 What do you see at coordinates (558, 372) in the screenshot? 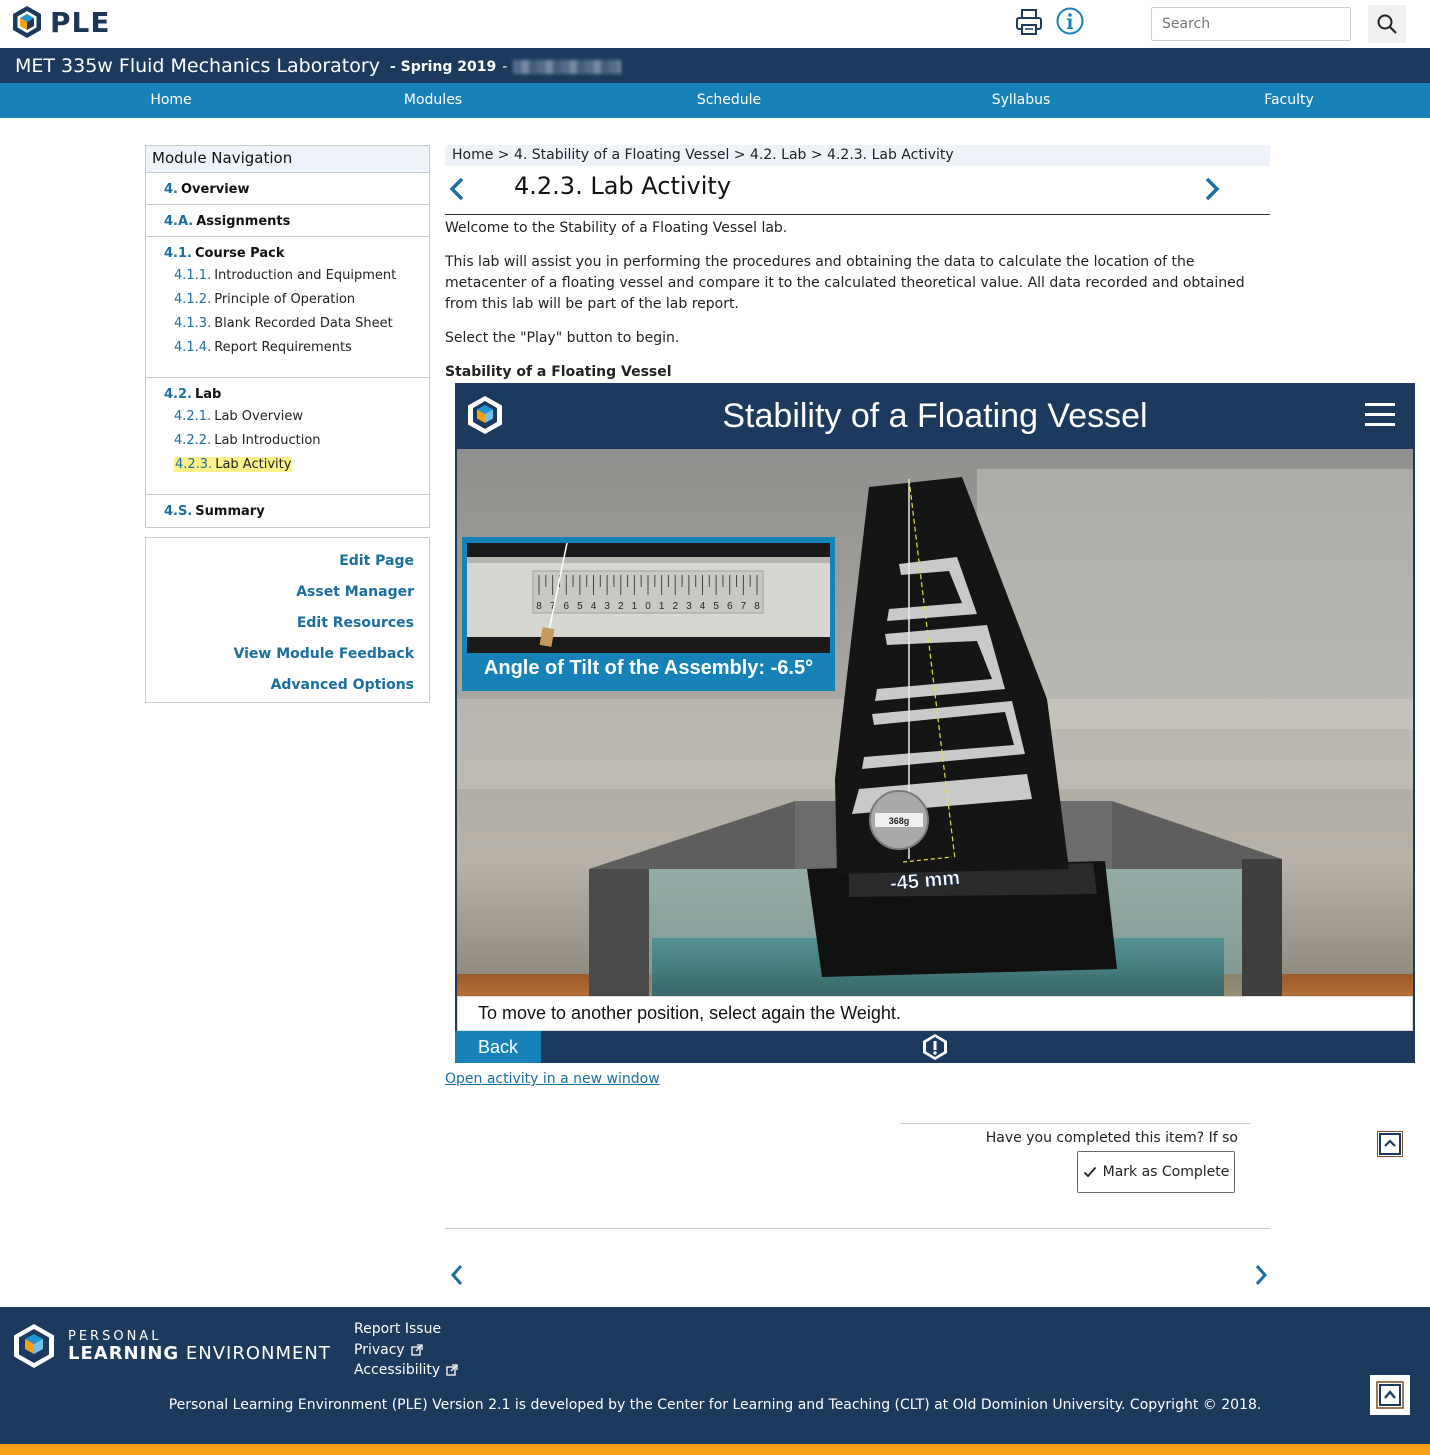
I see `activity-heading: Stability of a Floating Vessel` at bounding box center [558, 372].